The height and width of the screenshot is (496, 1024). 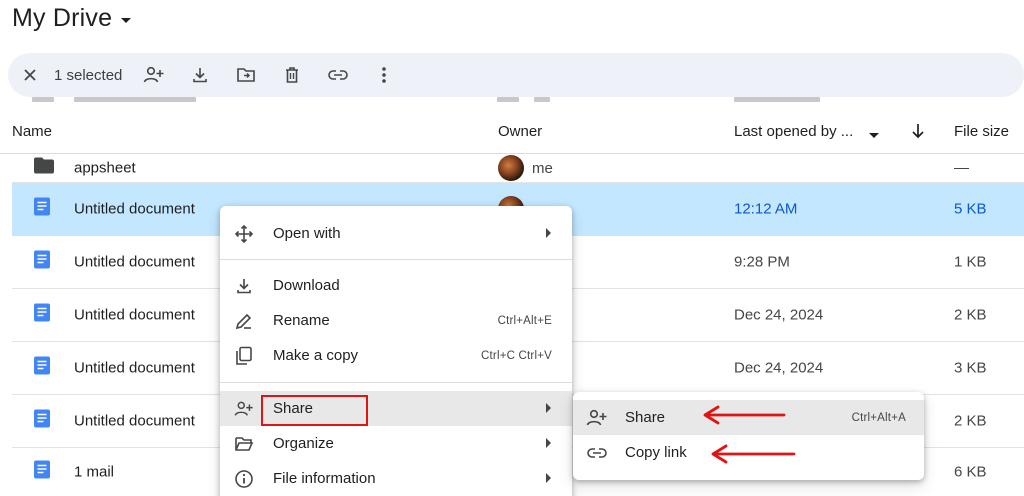 I want to click on folder-icon, so click(x=44, y=168).